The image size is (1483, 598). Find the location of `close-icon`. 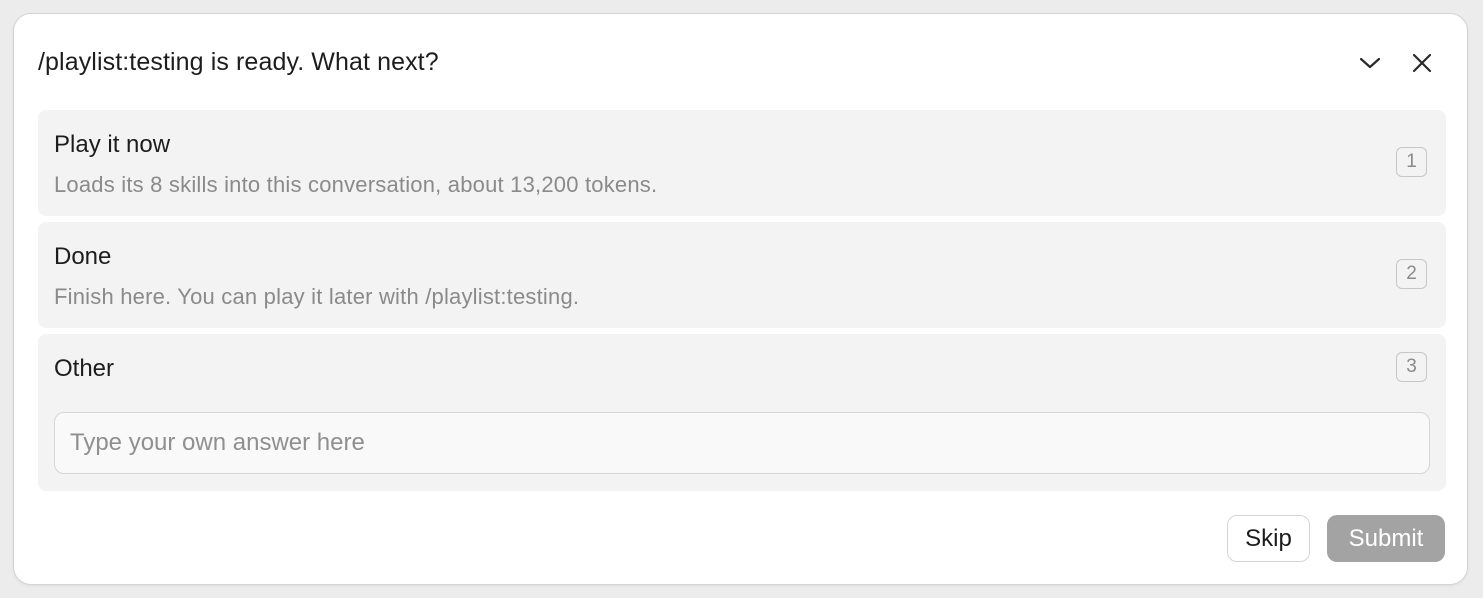

close-icon is located at coordinates (1422, 63).